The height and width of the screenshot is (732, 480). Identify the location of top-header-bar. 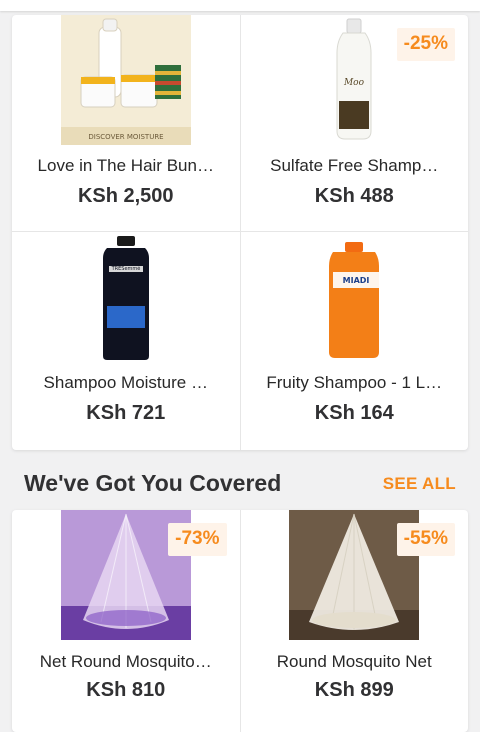
(240, 5).